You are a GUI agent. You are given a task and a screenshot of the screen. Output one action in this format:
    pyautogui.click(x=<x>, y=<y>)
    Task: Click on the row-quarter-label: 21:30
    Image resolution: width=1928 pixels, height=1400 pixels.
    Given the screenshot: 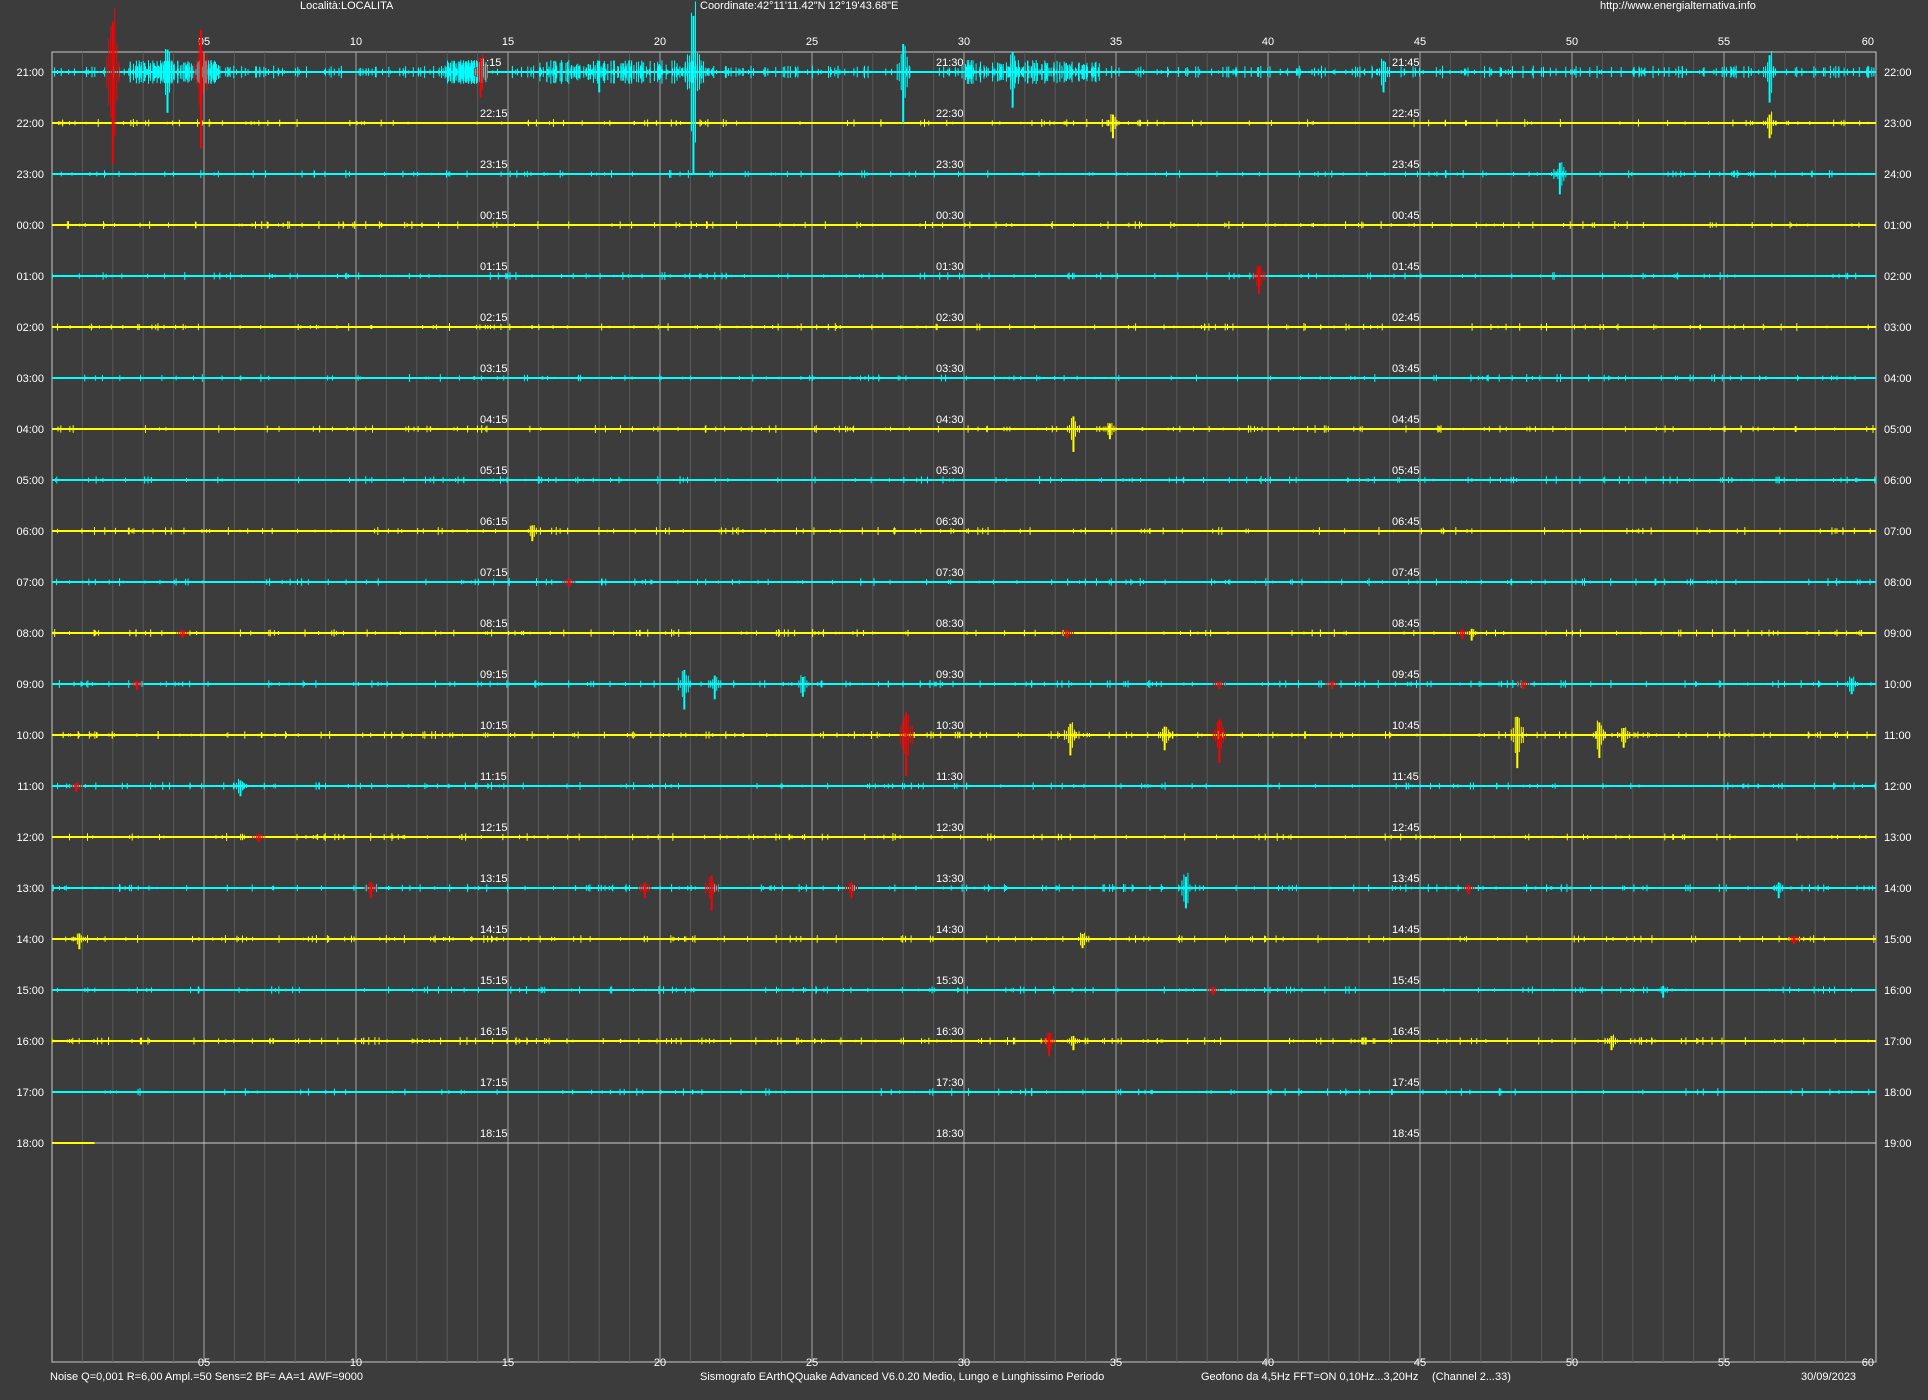 What is the action you would take?
    pyautogui.click(x=950, y=63)
    